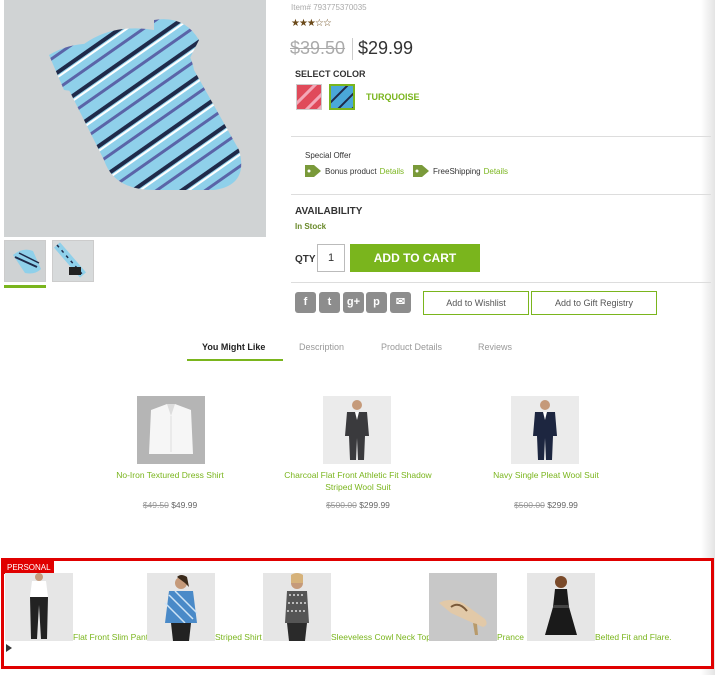 This screenshot has height=675, width=715. Describe the element at coordinates (311, 226) in the screenshot. I see `availability-status: In Stock` at that location.